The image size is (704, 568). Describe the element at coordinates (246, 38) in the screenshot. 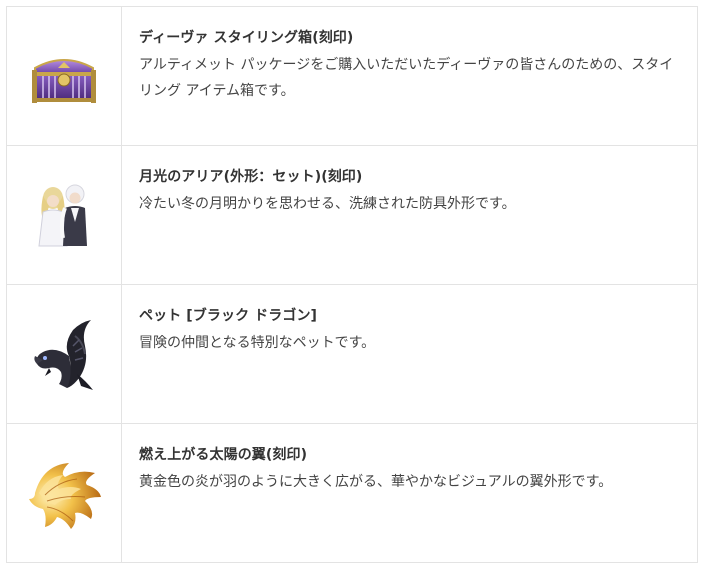

I see `item-title: ディーヴァ スタイリング箱(刻印)` at that location.